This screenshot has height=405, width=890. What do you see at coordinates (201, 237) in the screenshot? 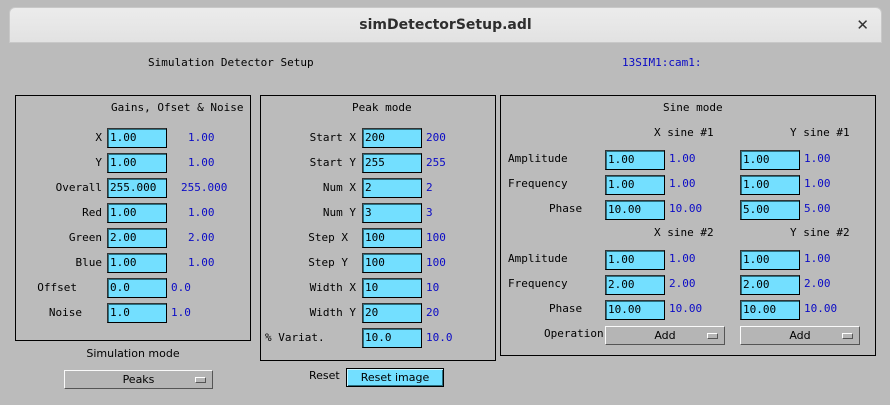
I see `gain-green-readback: 2.00` at bounding box center [201, 237].